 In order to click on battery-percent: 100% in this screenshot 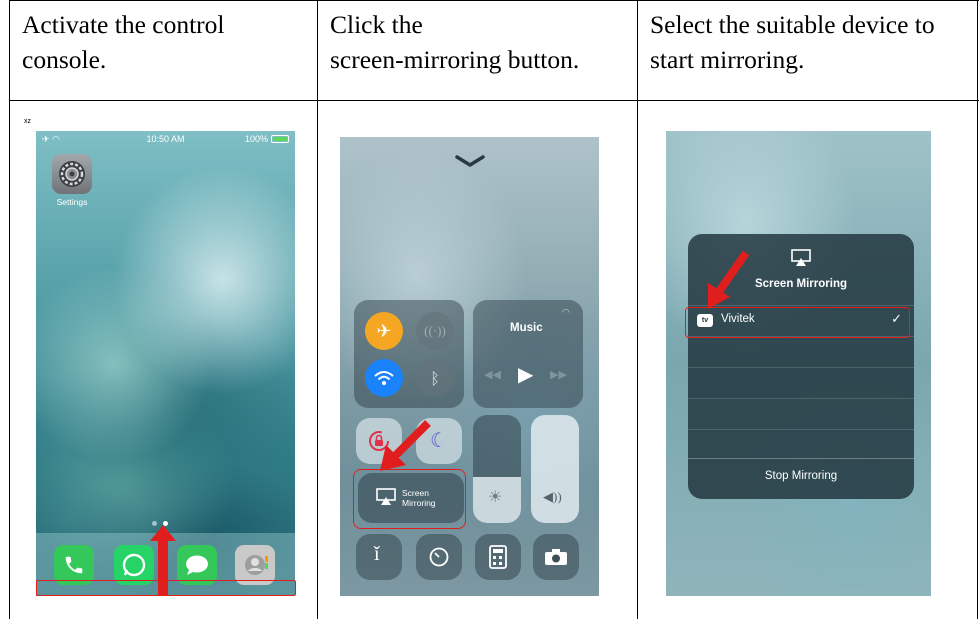, I will do `click(256, 139)`.